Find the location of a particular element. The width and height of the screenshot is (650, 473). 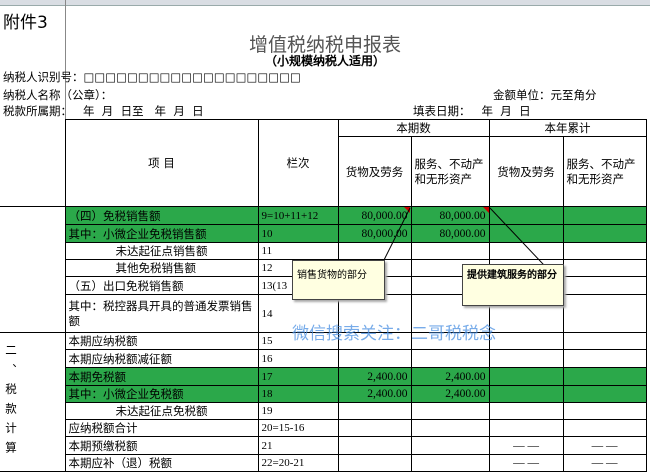

callout-line-goods is located at coordinates (397, 234).